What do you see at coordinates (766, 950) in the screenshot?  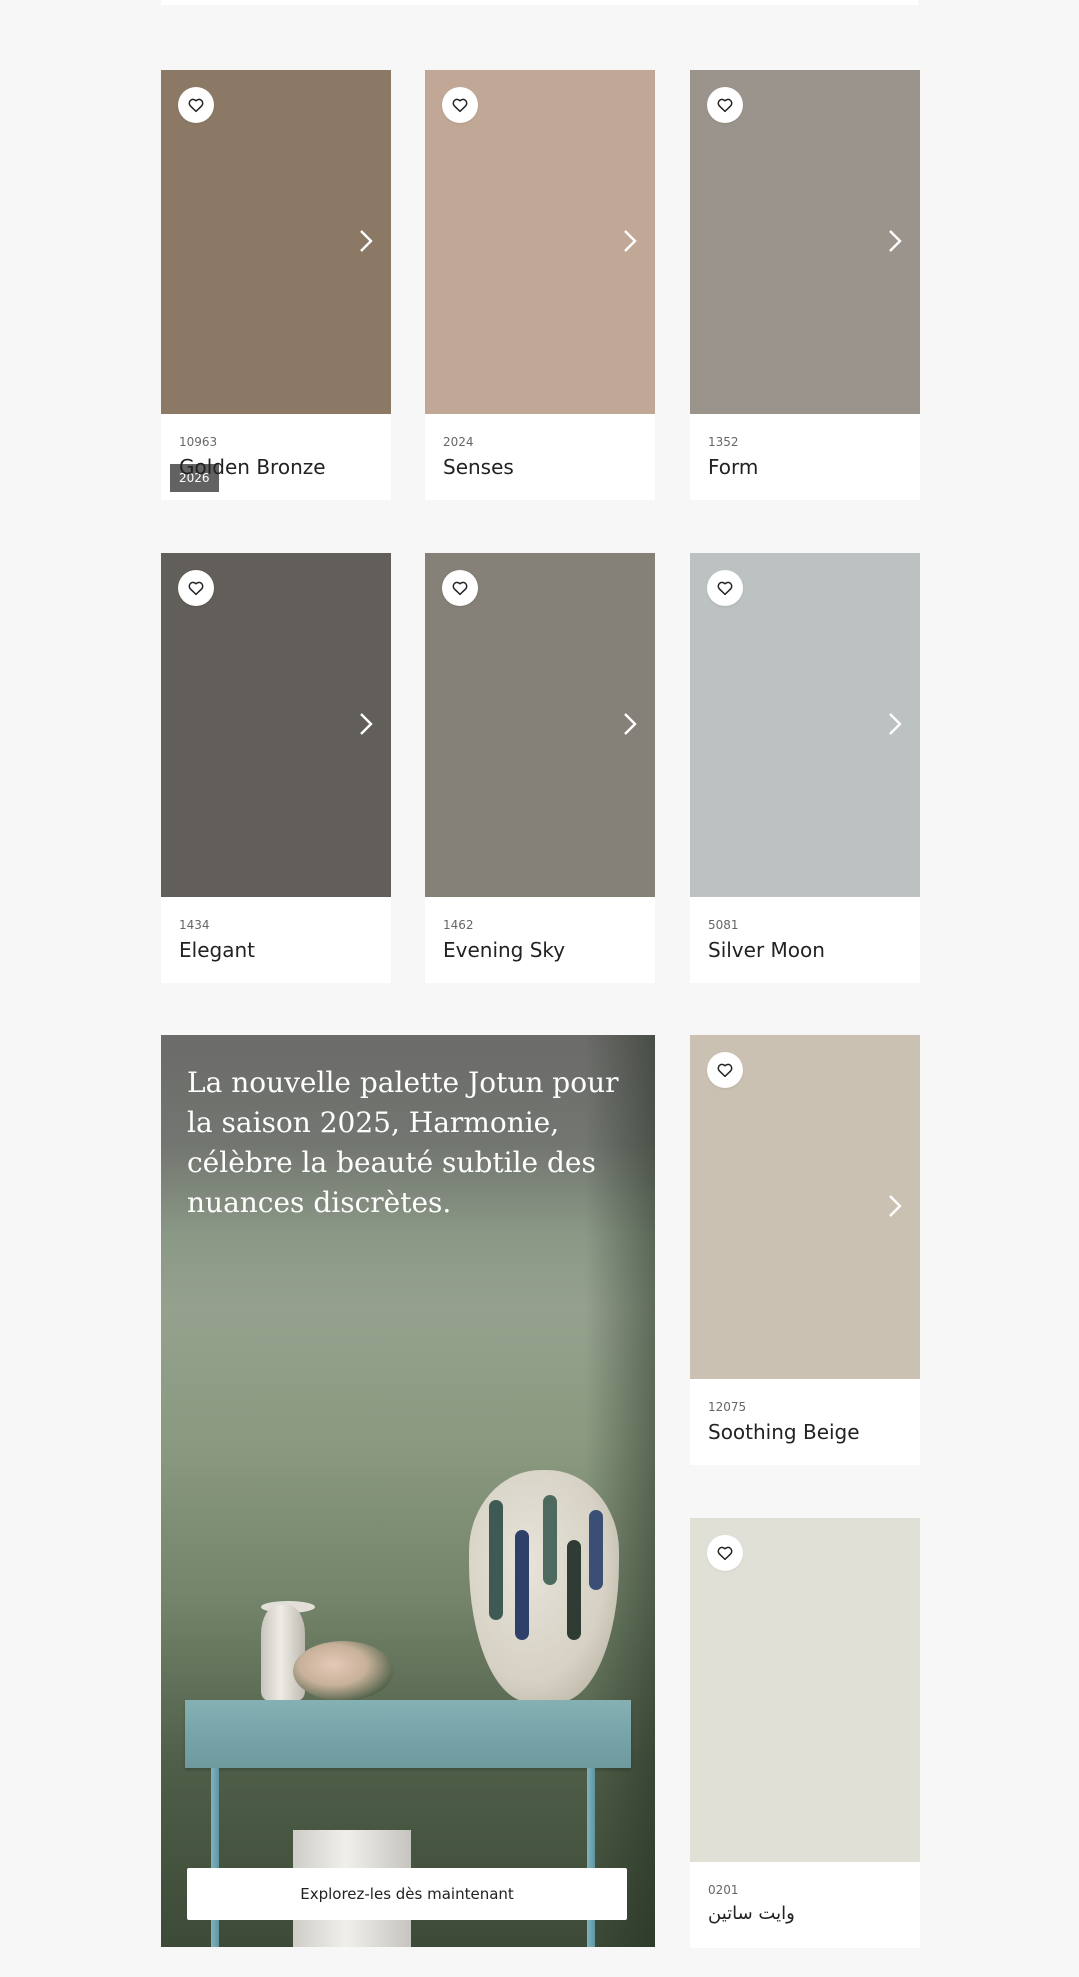 I see `color-name: Silver Moon` at bounding box center [766, 950].